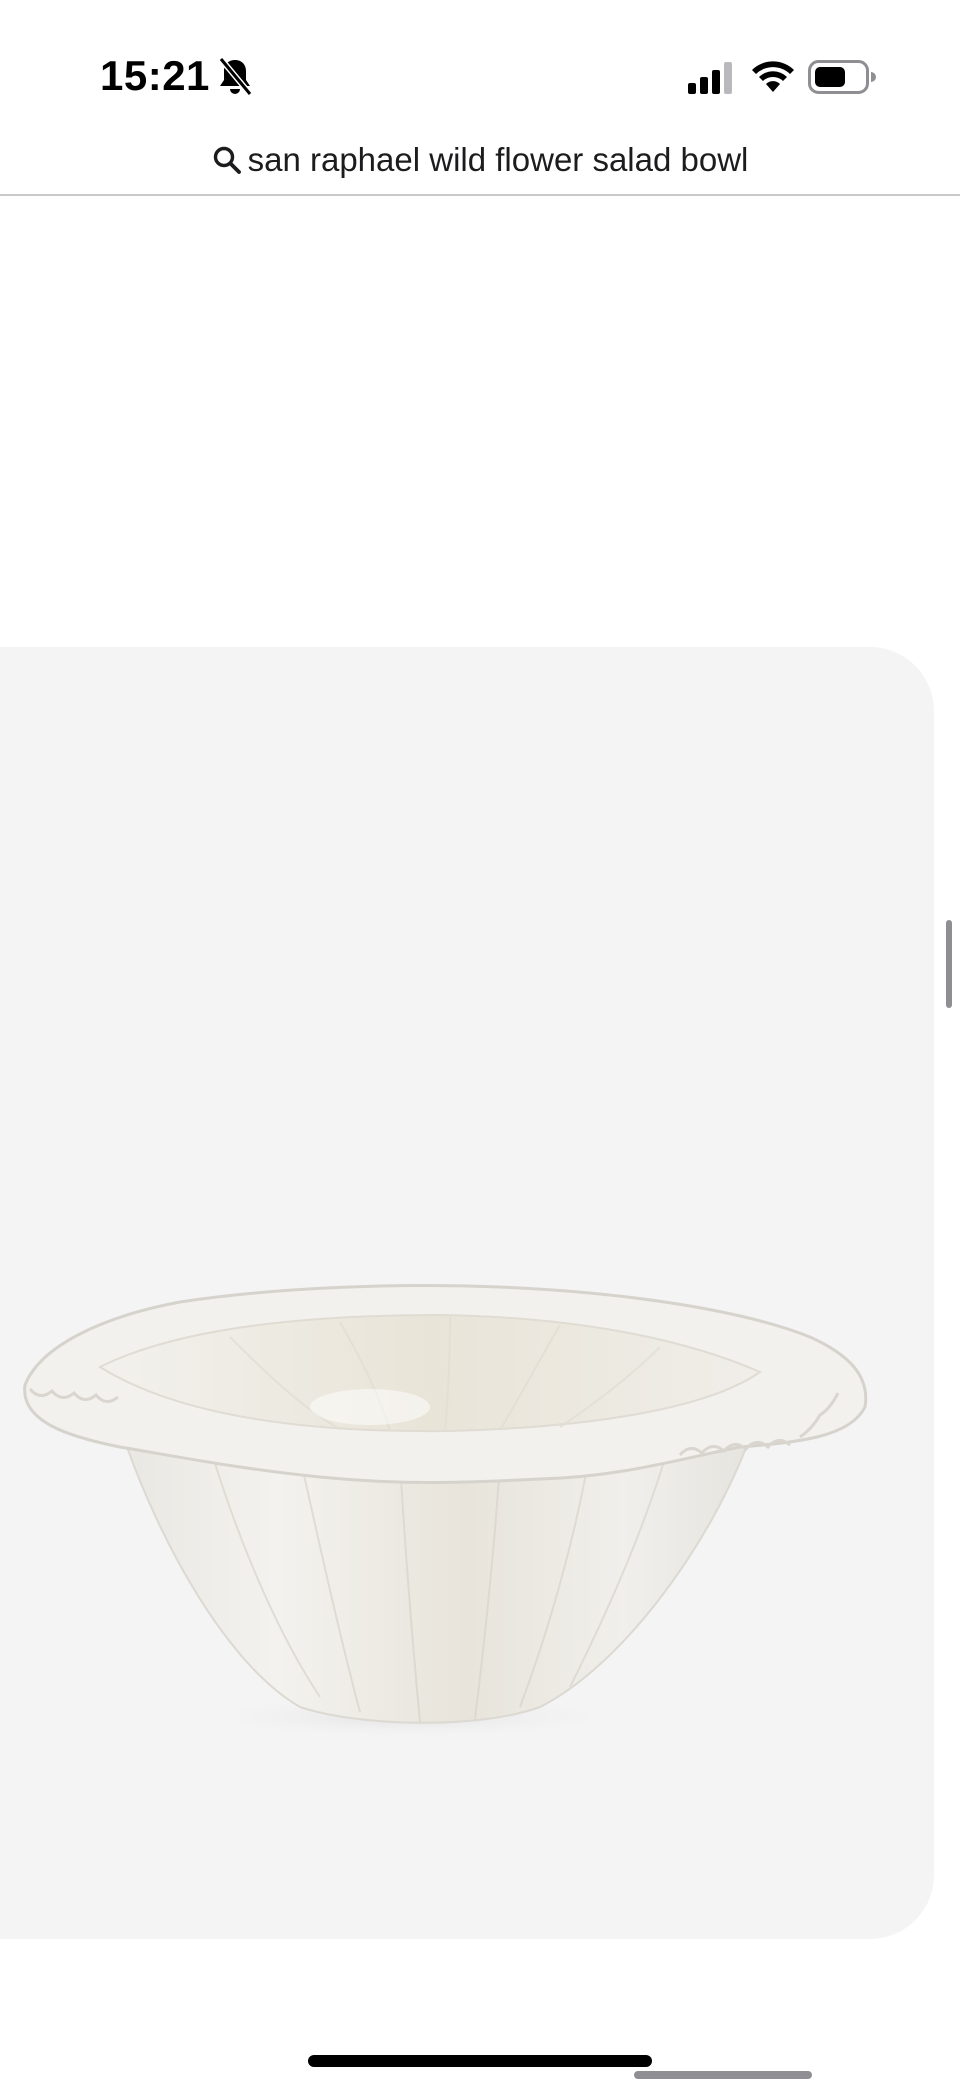  What do you see at coordinates (480, 2061) in the screenshot?
I see `home-indicator` at bounding box center [480, 2061].